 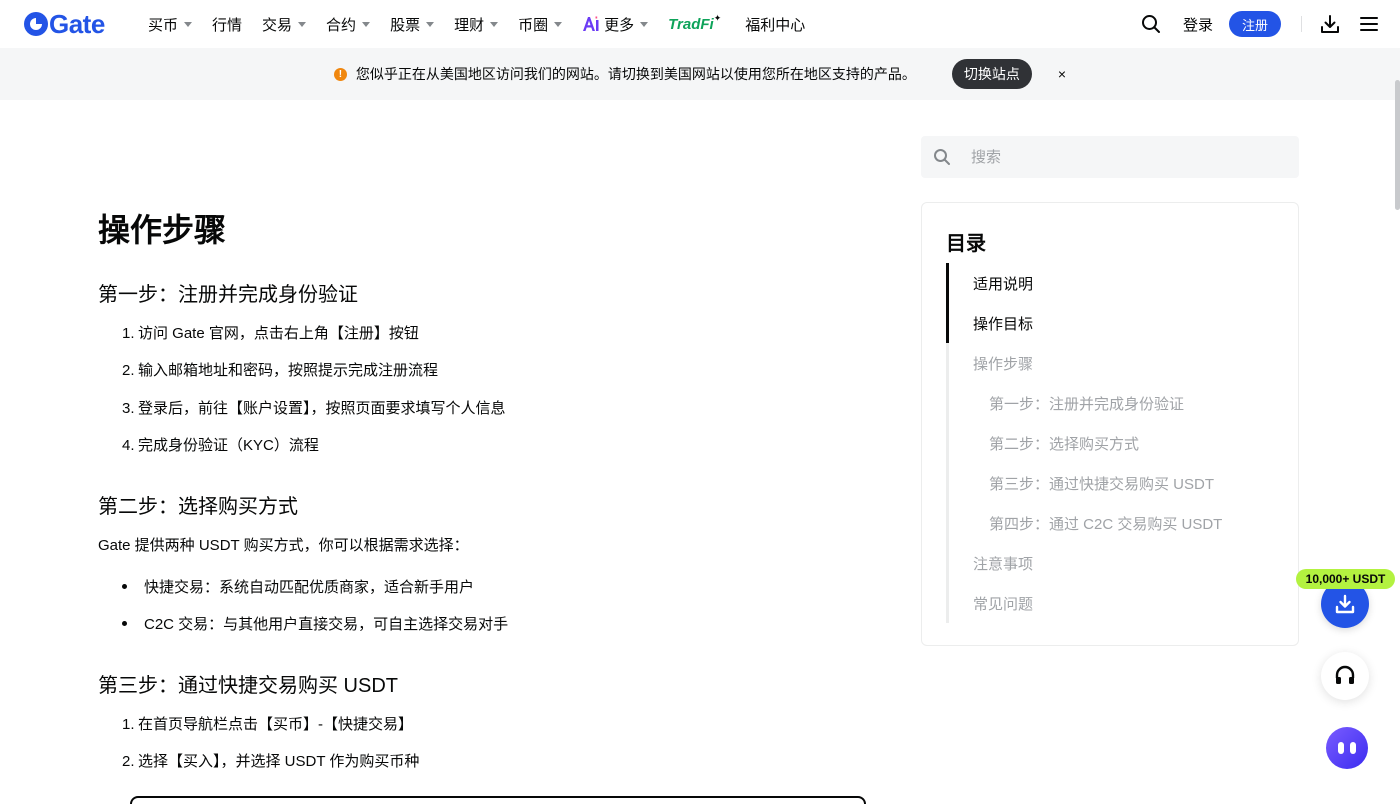 What do you see at coordinates (1397, 145) in the screenshot?
I see `page-scrollbar` at bounding box center [1397, 145].